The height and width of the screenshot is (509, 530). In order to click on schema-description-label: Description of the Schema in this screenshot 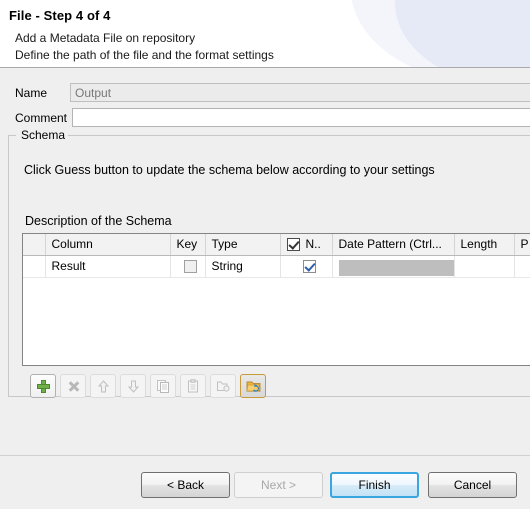, I will do `click(98, 221)`.